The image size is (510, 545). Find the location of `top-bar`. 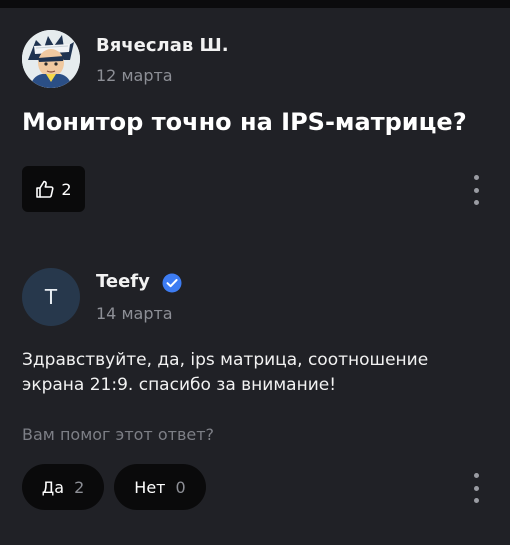

top-bar is located at coordinates (255, 4).